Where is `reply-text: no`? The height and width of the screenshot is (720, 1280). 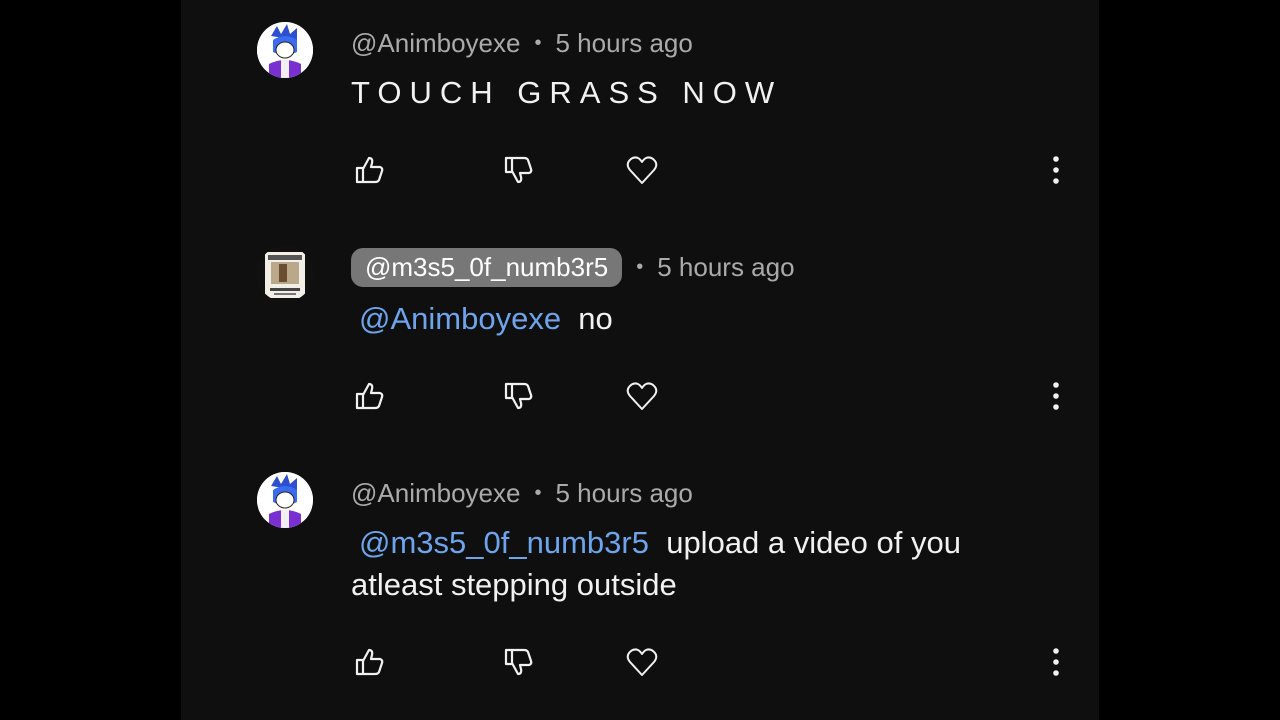
reply-text: no is located at coordinates (595, 318).